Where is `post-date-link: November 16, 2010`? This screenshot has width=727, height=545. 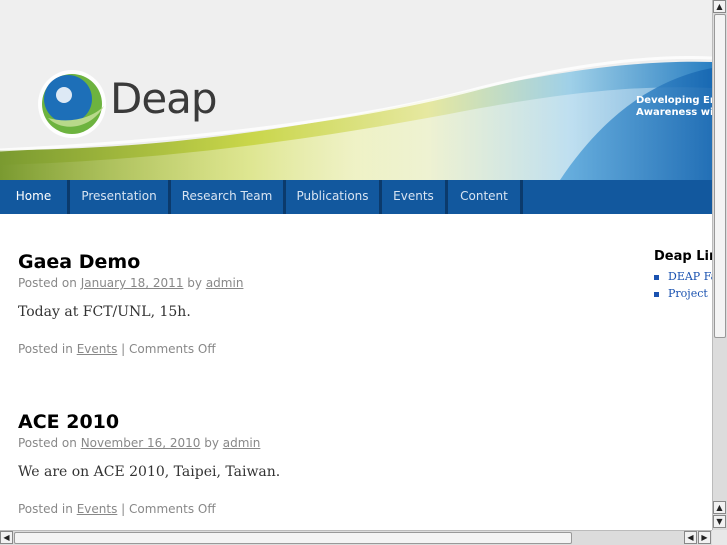 post-date-link: November 16, 2010 is located at coordinates (141, 443).